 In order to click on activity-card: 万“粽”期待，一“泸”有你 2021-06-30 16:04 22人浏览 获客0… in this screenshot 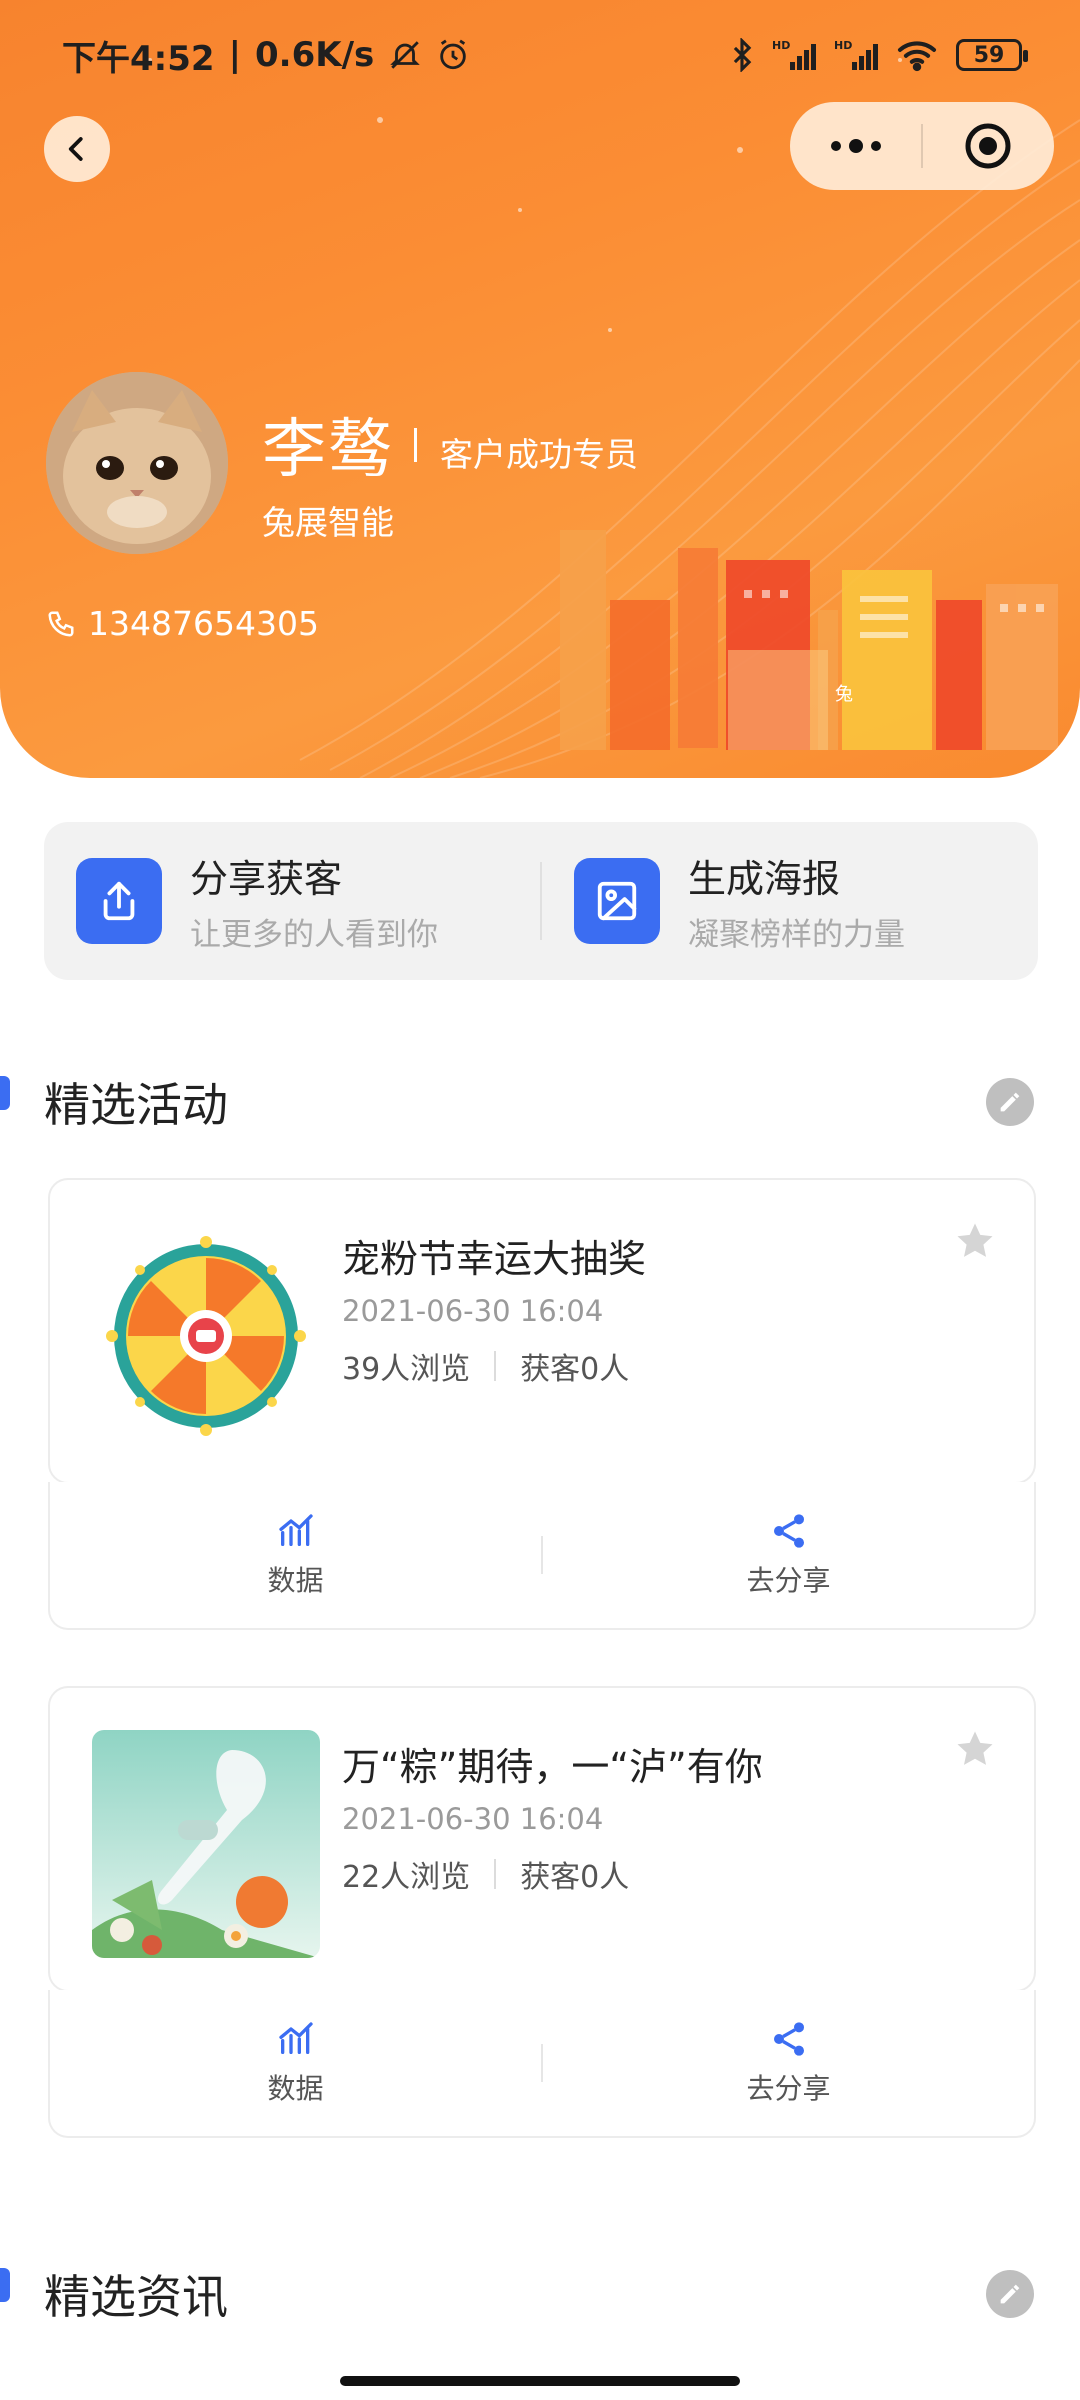, I will do `click(542, 1839)`.